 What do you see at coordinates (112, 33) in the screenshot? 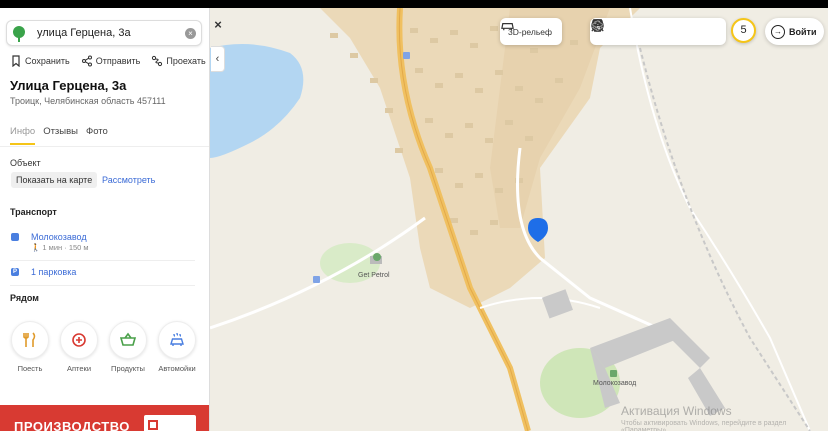
I see `search-input` at bounding box center [112, 33].